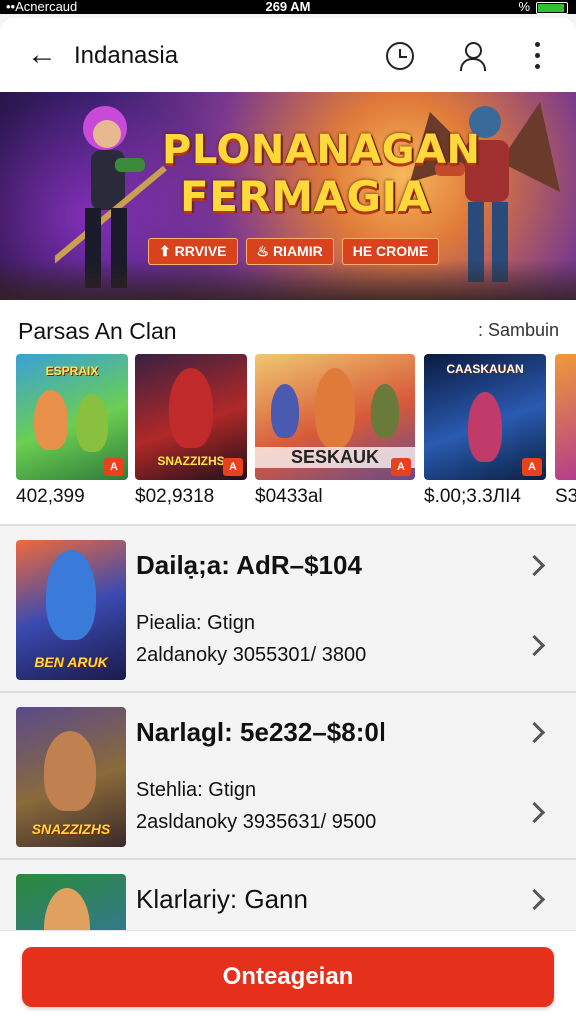  I want to click on list-item-title: Dailạ;a: AdR–$104, so click(249, 565).